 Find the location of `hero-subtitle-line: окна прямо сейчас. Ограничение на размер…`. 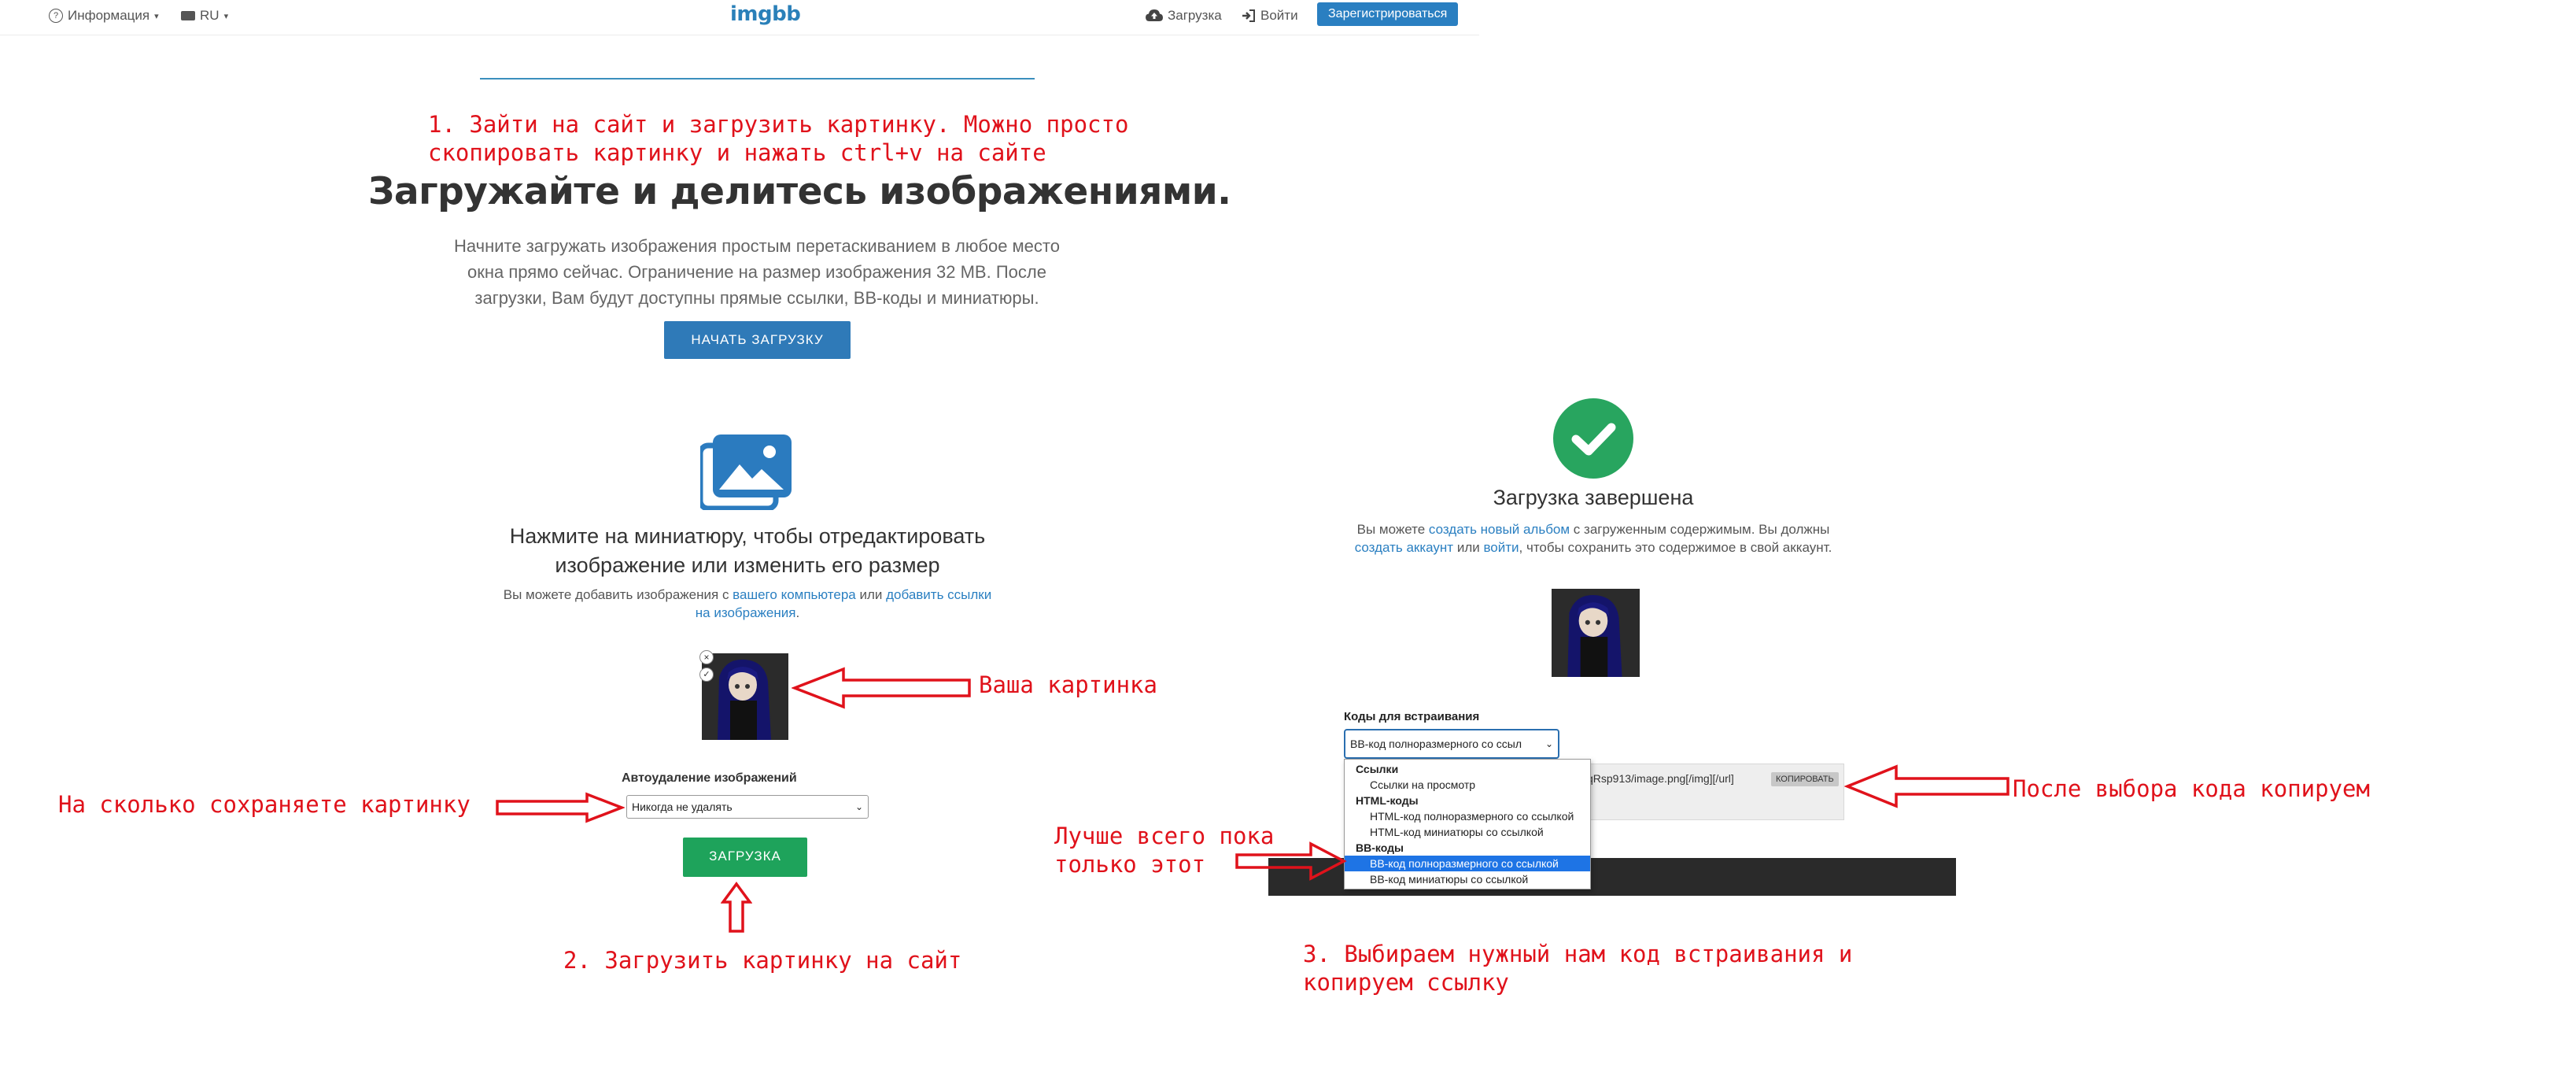

hero-subtitle-line: окна прямо сейчас. Ограничение на размер… is located at coordinates (757, 272).